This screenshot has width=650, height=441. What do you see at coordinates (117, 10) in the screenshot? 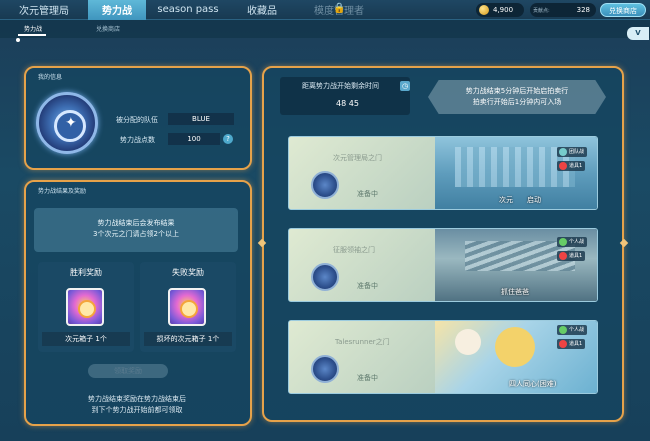
I see `tab-faction-war: 势力战` at bounding box center [117, 10].